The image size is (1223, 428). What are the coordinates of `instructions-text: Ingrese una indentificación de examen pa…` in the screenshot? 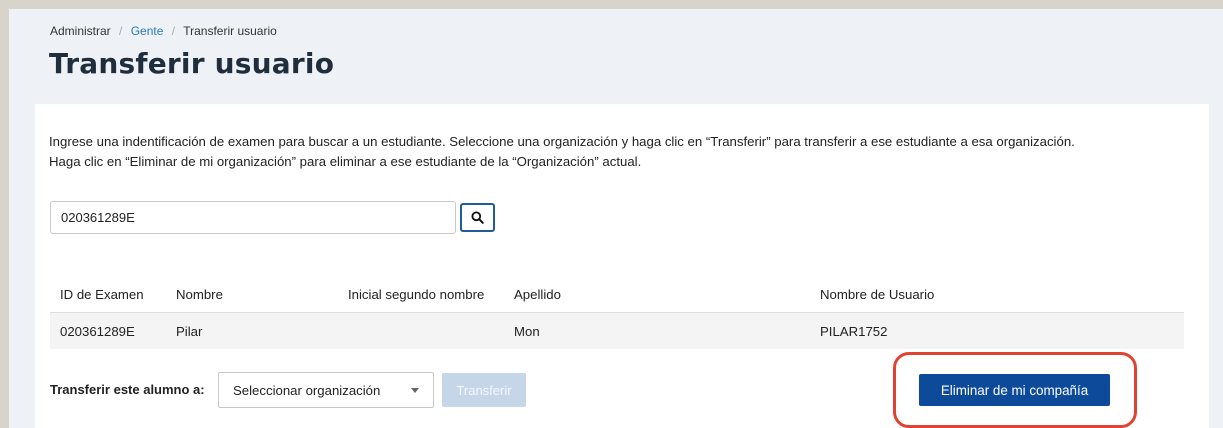 It's located at (624, 152).